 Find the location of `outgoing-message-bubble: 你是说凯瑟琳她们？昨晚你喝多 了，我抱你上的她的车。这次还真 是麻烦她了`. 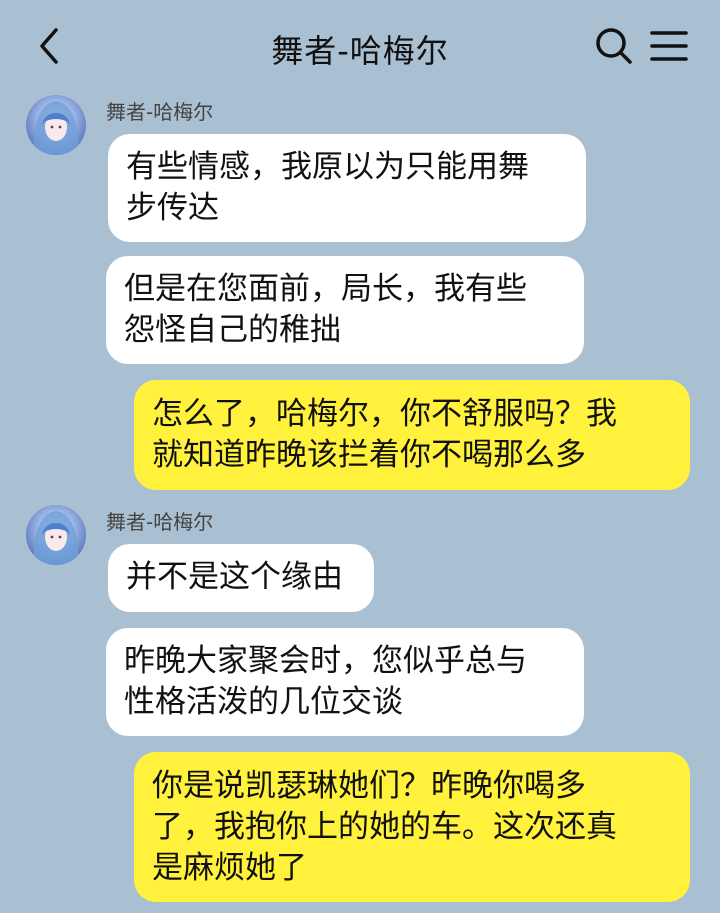

outgoing-message-bubble: 你是说凯瑟琳她们？昨晚你喝多 了，我抱你上的她的车。这次还真 是麻烦她了 is located at coordinates (412, 827).